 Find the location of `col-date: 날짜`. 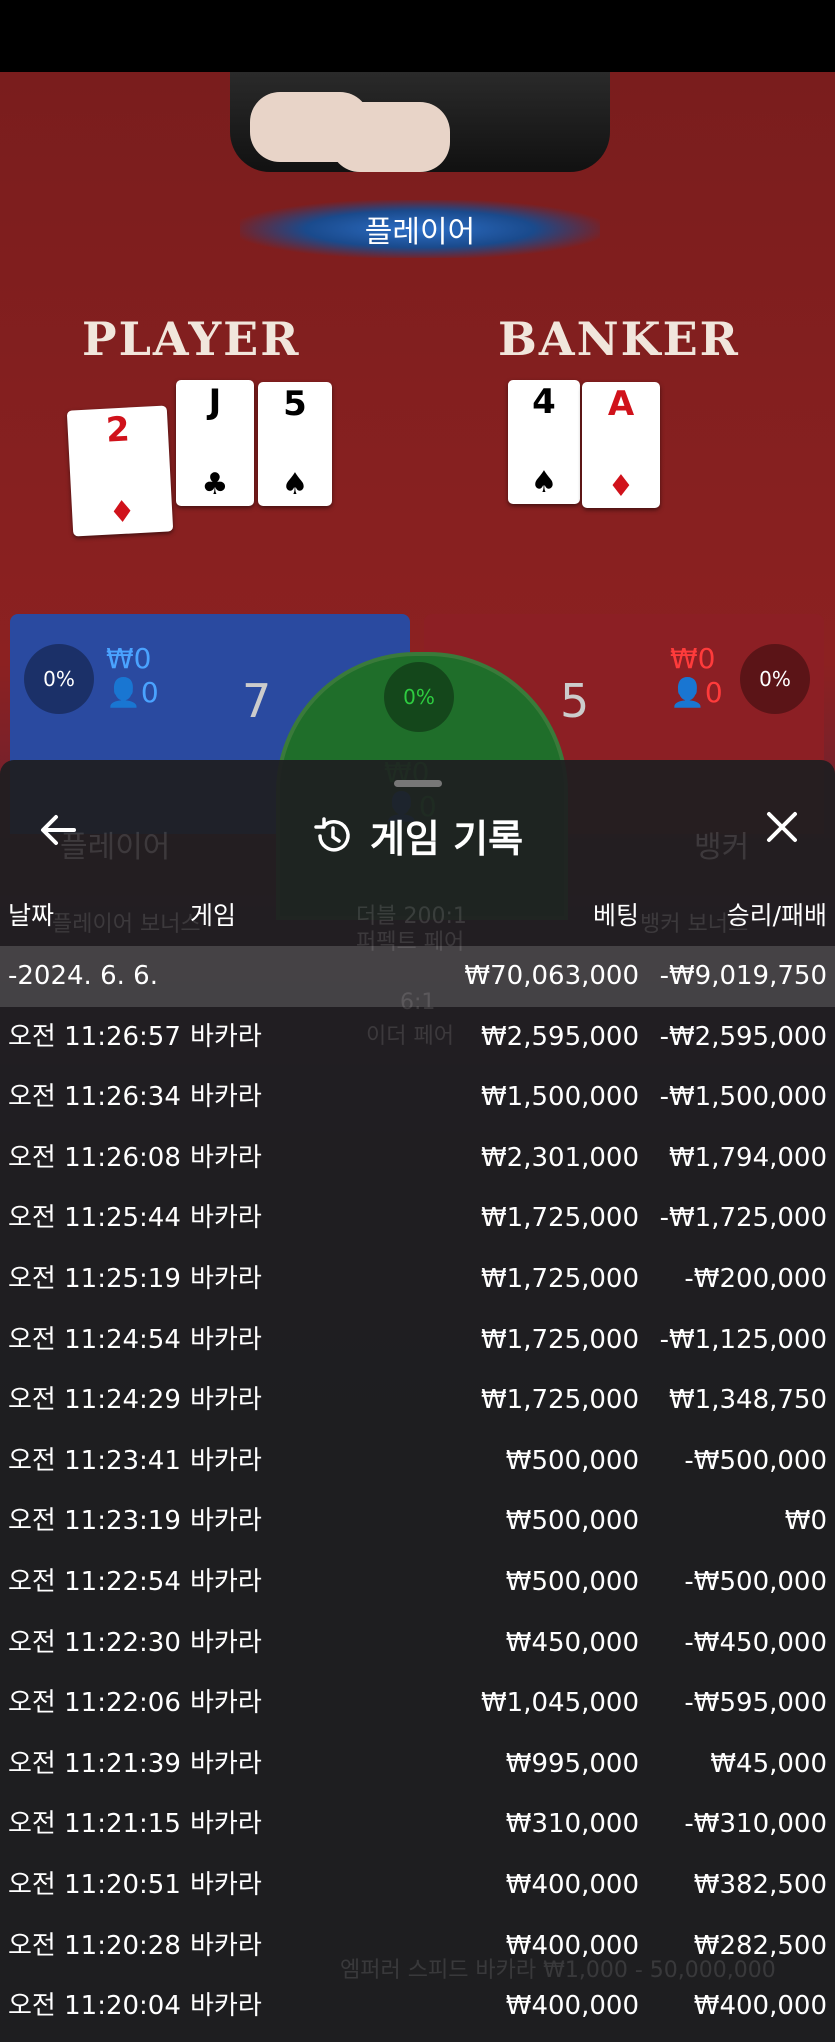

col-date: 날짜 is located at coordinates (31, 915).